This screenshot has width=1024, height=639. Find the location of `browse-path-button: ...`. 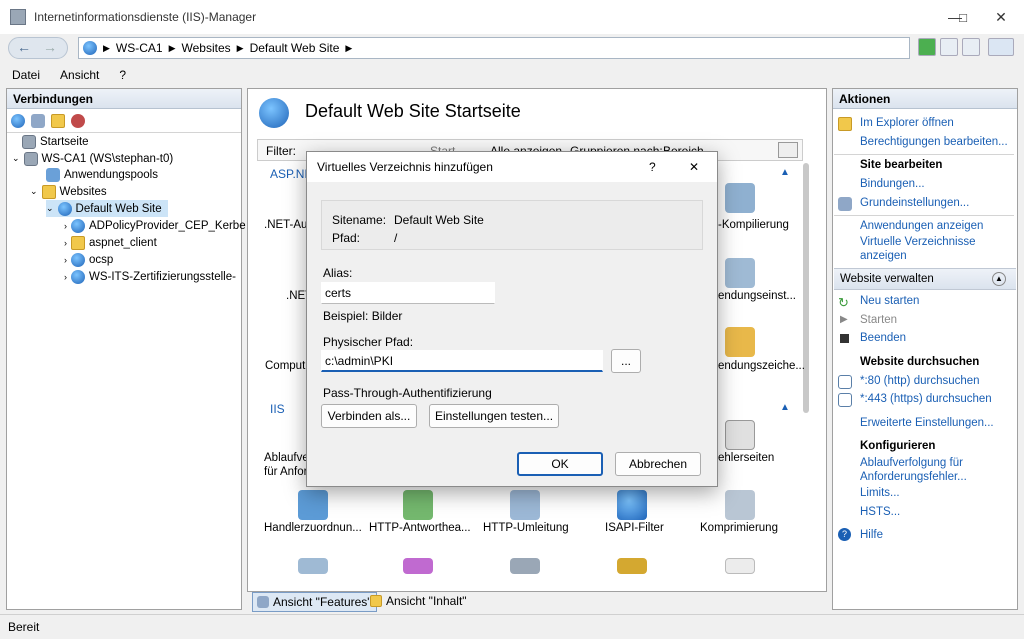

browse-path-button: ... is located at coordinates (626, 361).